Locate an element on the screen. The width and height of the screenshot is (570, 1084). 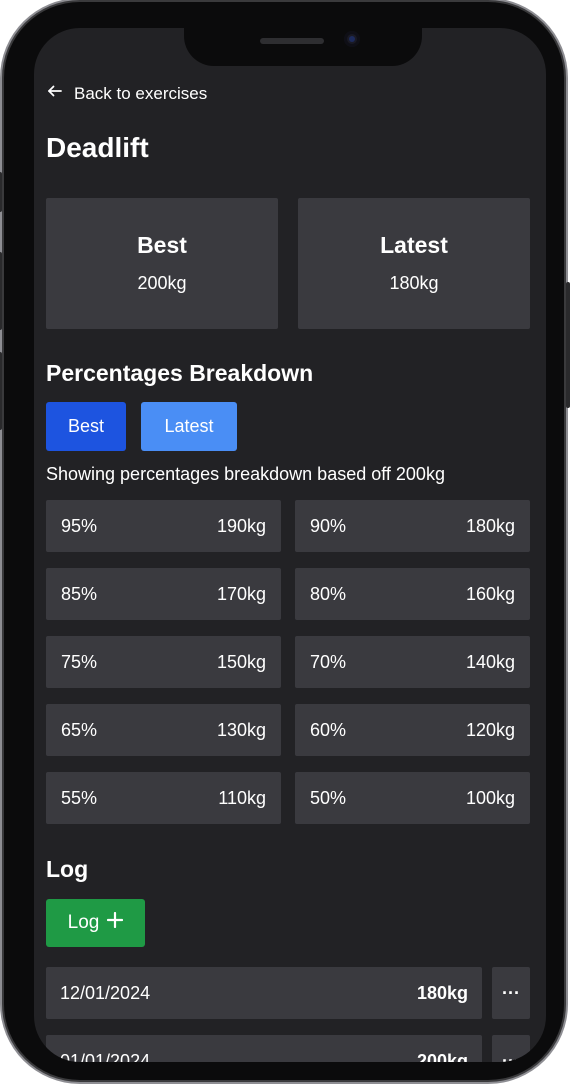
stat-value: 200kg is located at coordinates (162, 283).